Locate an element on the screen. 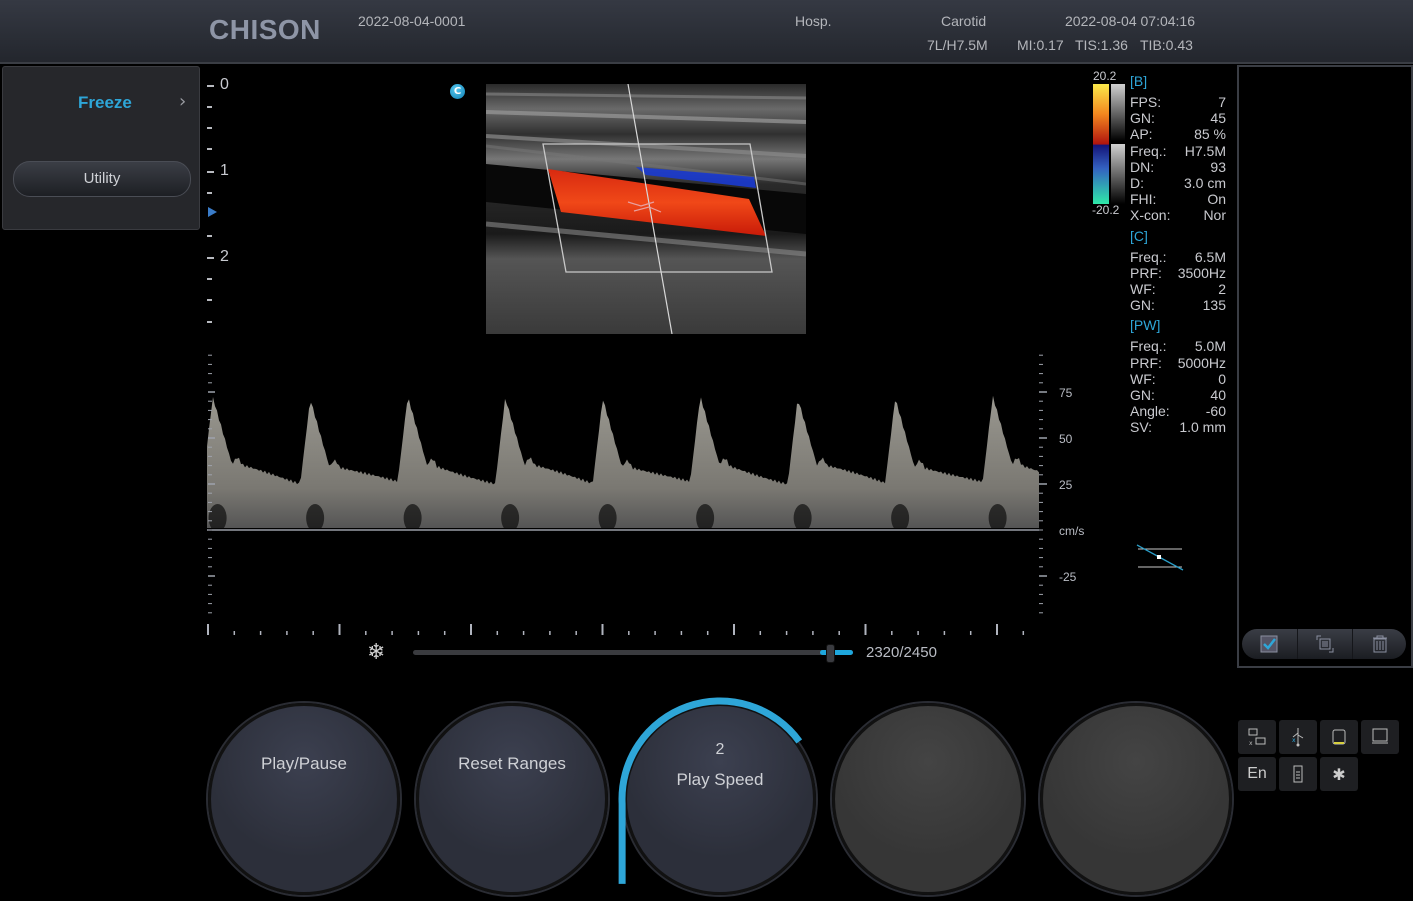 This screenshot has width=1413, height=901. velocity-label-50: 50 is located at coordinates (1066, 439).